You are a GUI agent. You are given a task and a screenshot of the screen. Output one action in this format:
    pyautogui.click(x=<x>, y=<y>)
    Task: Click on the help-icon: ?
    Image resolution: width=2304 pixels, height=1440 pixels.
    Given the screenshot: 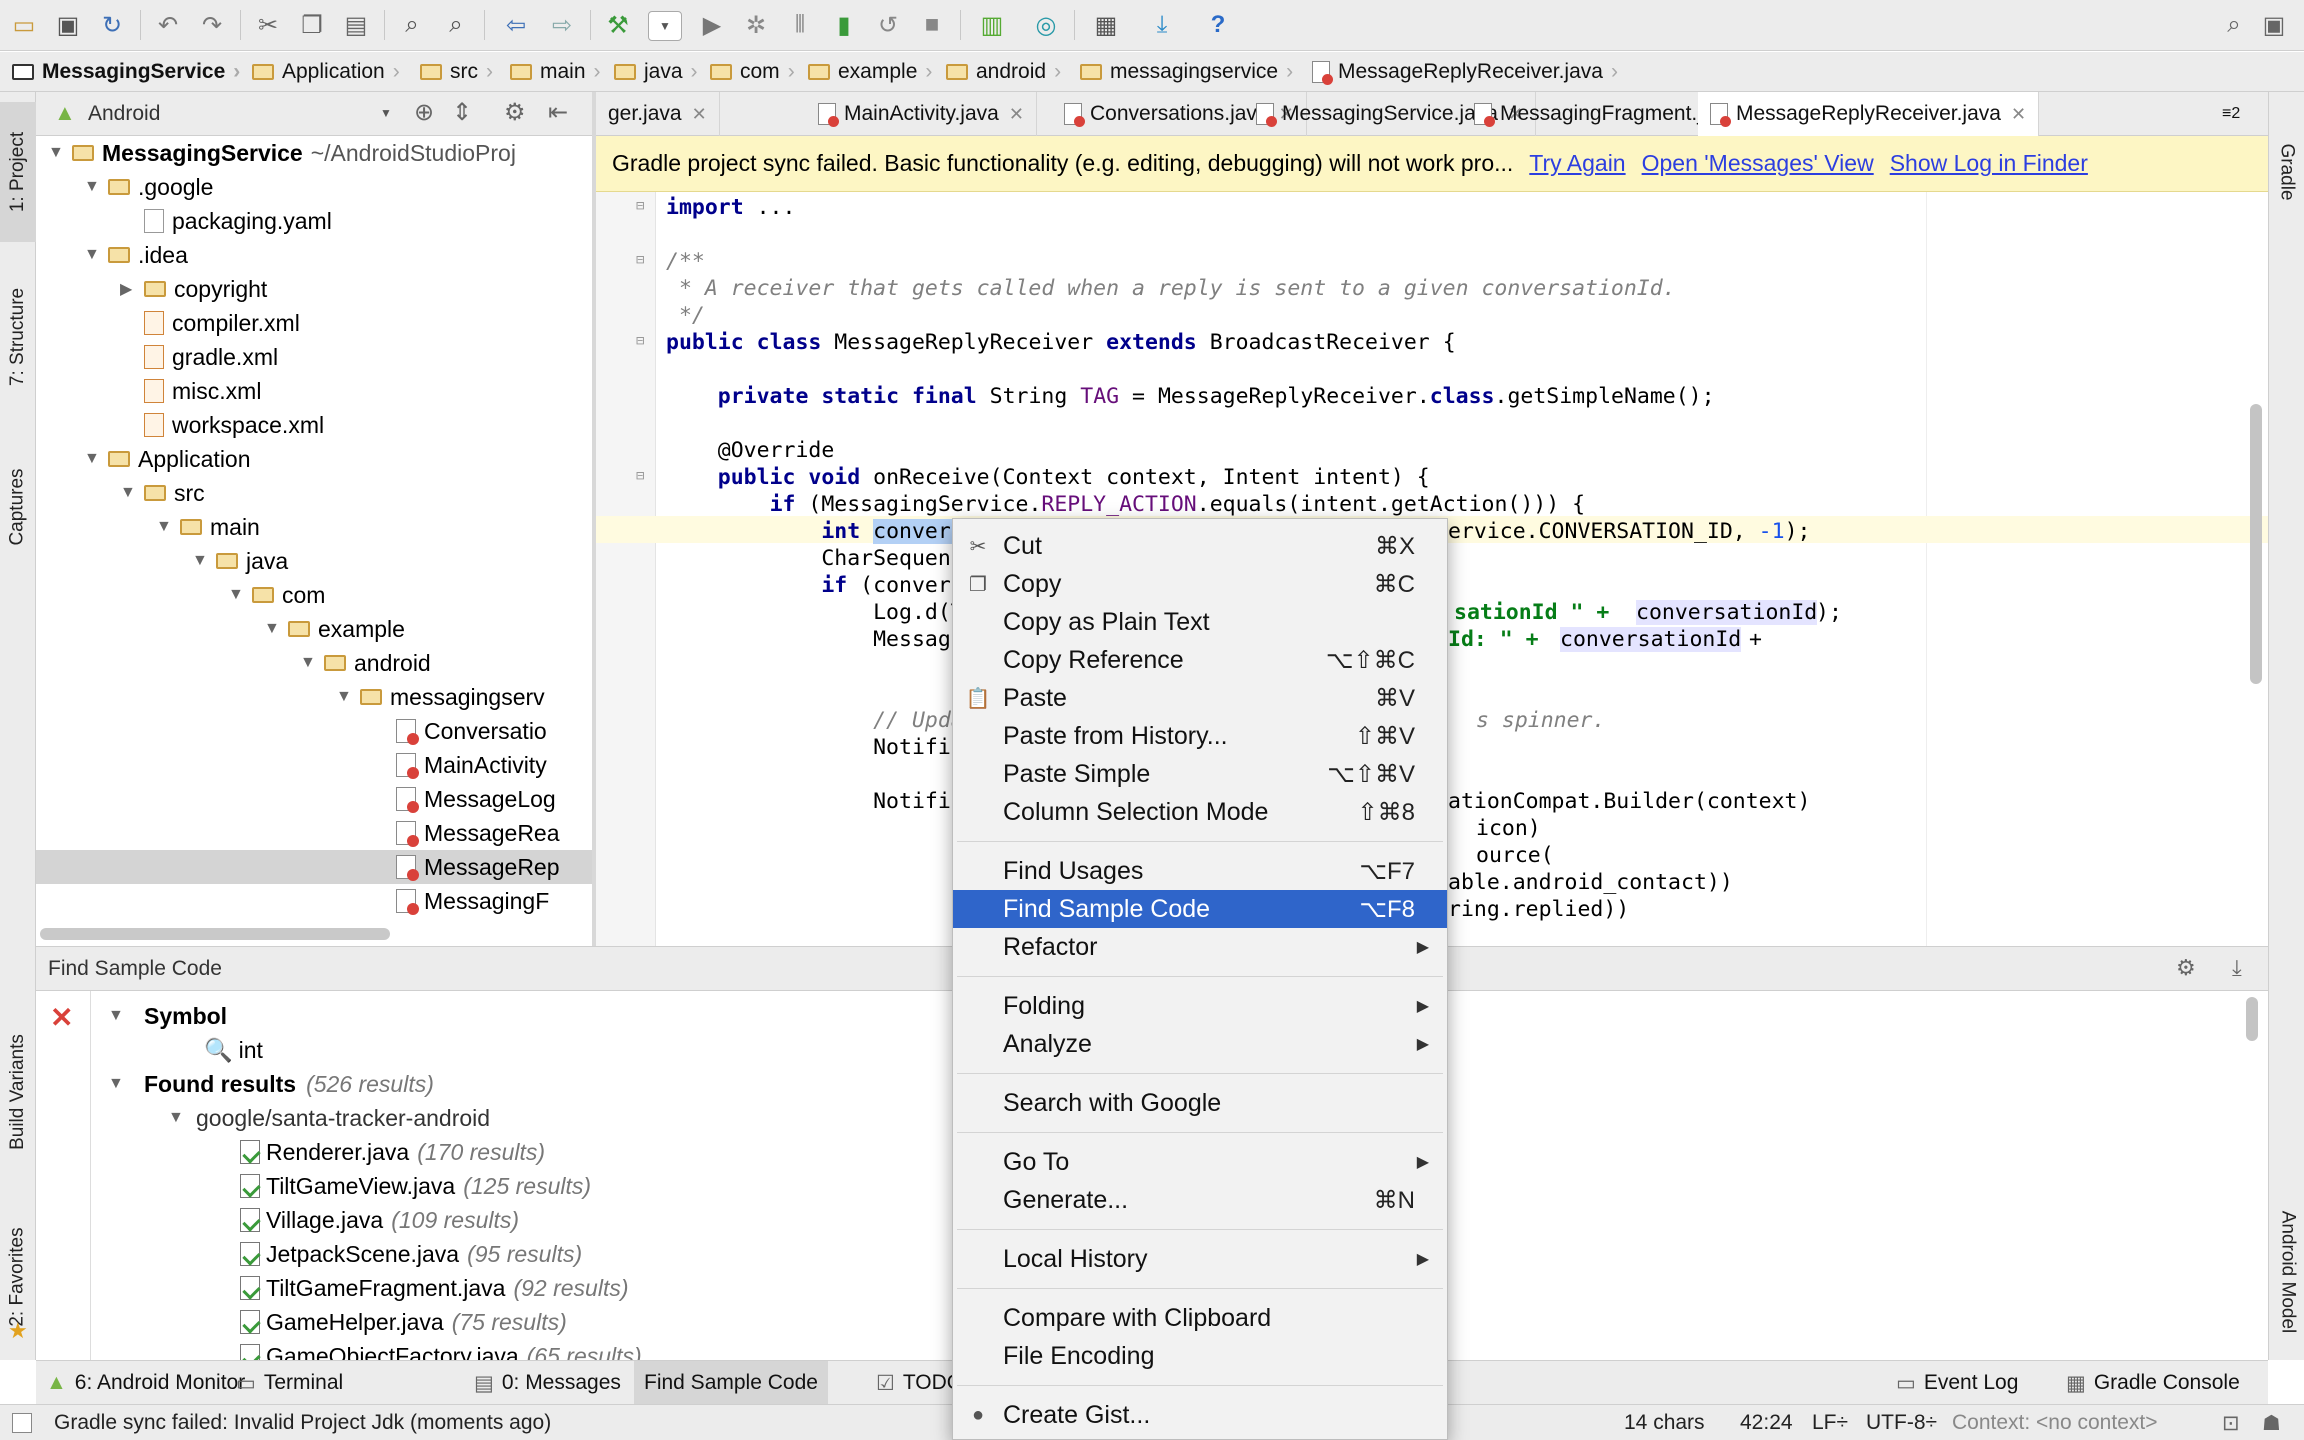 What is the action you would take?
    pyautogui.click(x=1218, y=25)
    